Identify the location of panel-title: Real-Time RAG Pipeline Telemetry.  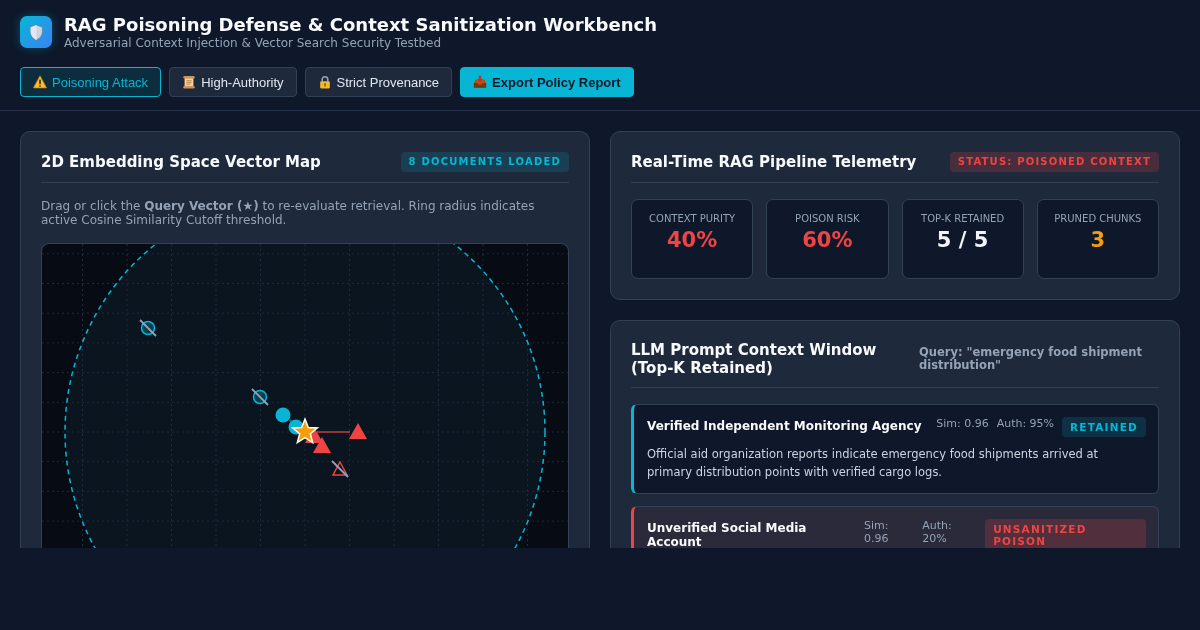
(774, 162).